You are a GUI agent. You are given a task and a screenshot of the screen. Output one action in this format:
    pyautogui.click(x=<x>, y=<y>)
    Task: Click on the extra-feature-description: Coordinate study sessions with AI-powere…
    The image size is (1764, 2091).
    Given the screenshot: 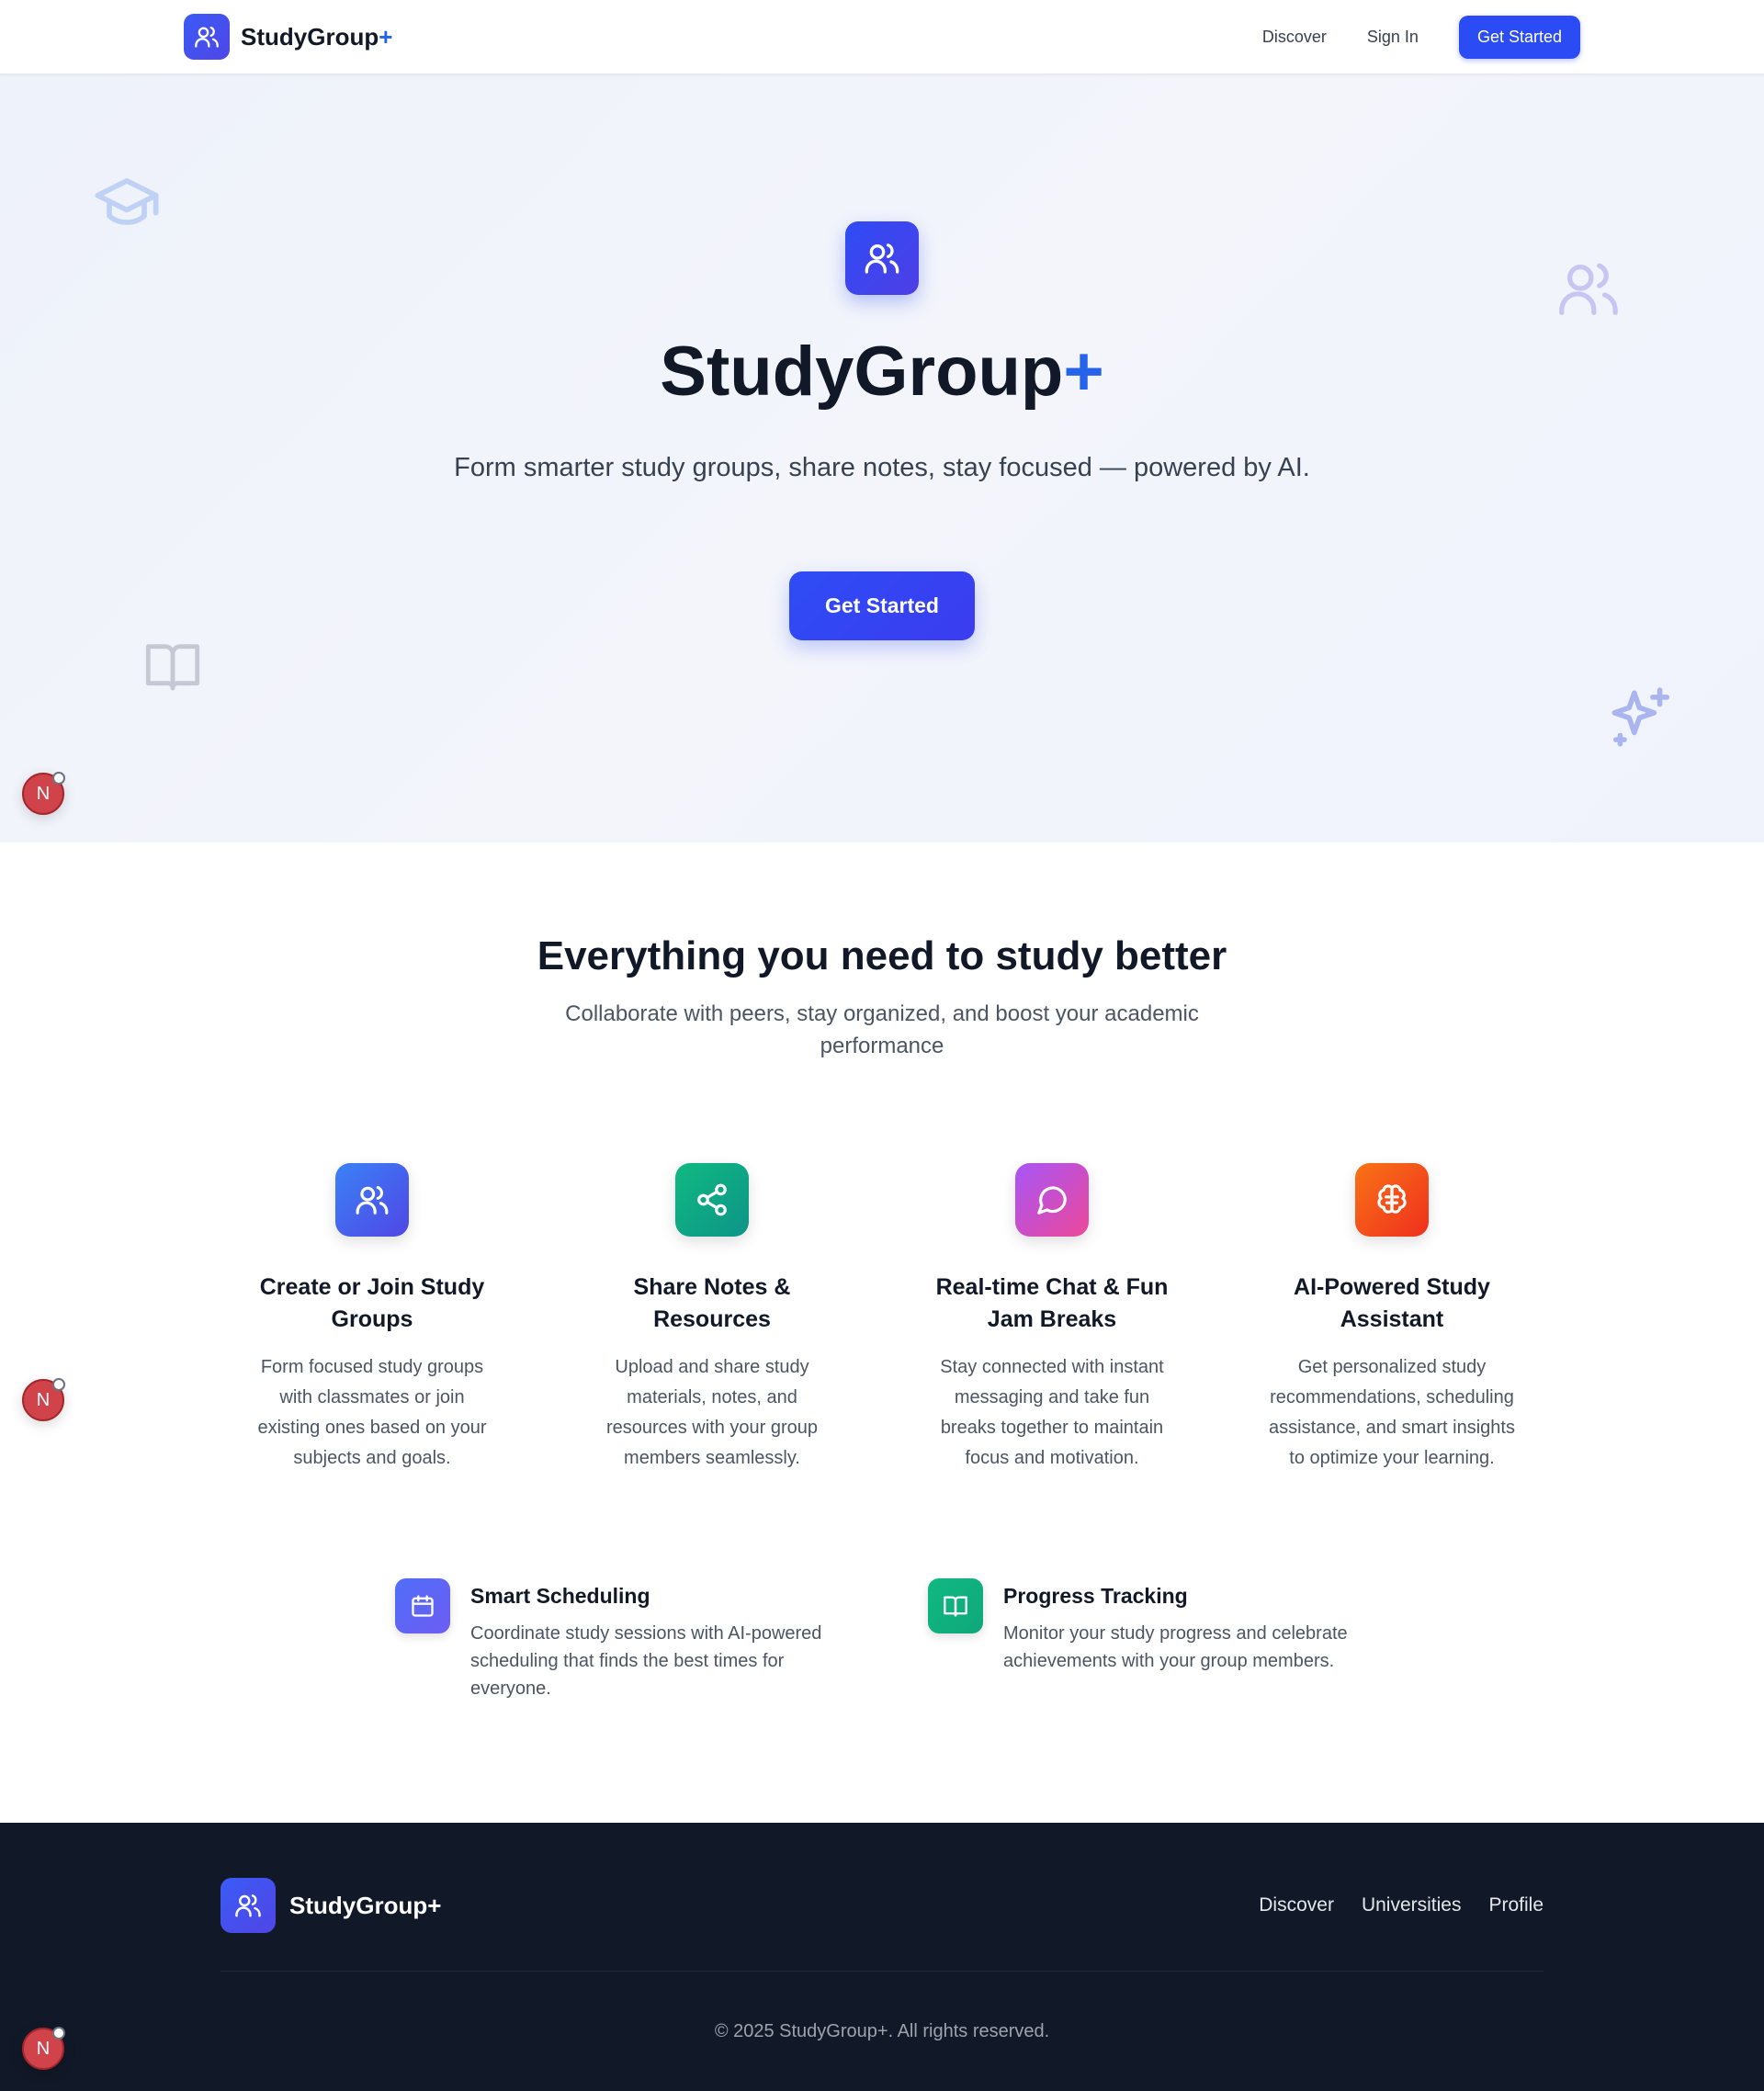 What is the action you would take?
    pyautogui.click(x=646, y=1661)
    